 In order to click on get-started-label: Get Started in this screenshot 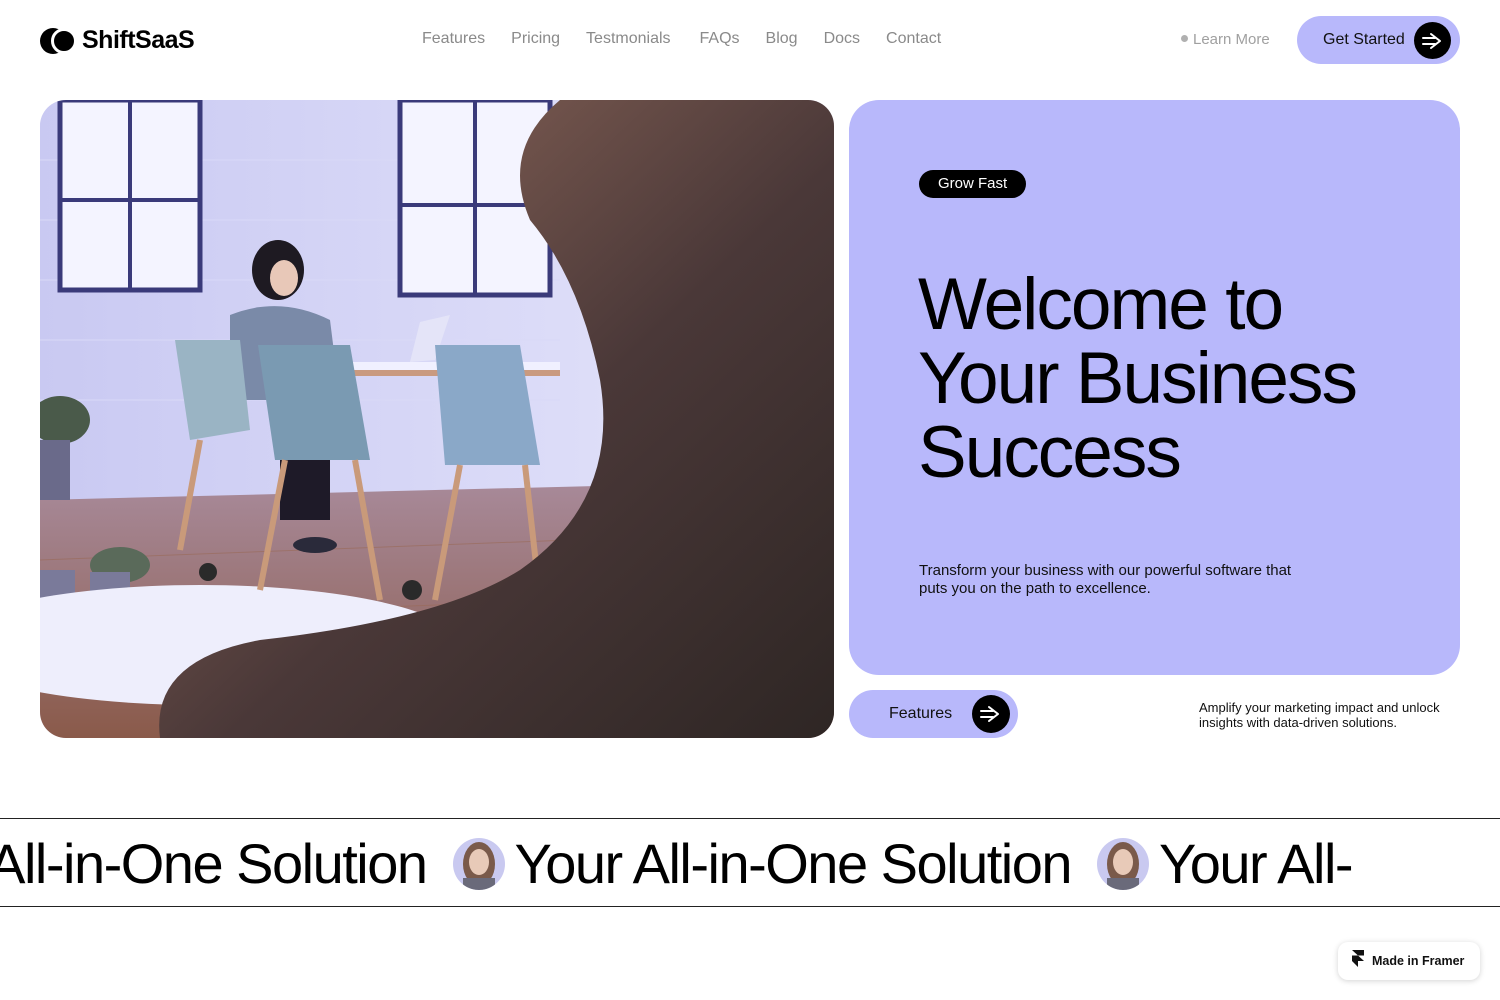, I will do `click(1364, 39)`.